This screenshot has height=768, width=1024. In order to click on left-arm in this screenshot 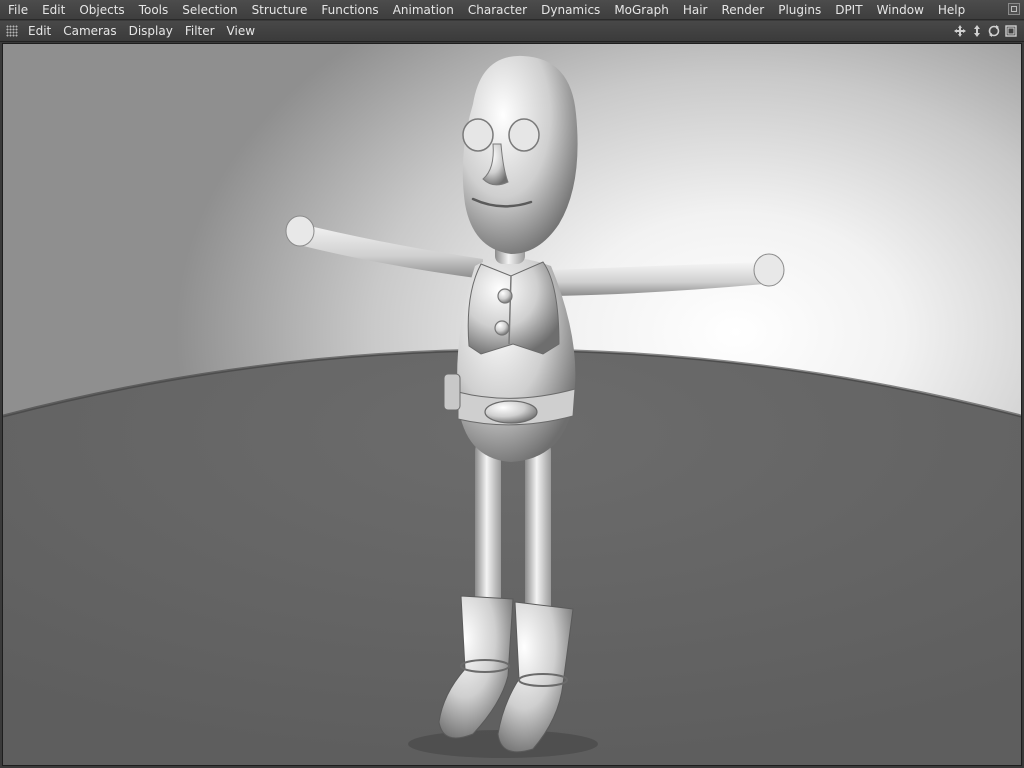, I will do `click(388, 250)`.